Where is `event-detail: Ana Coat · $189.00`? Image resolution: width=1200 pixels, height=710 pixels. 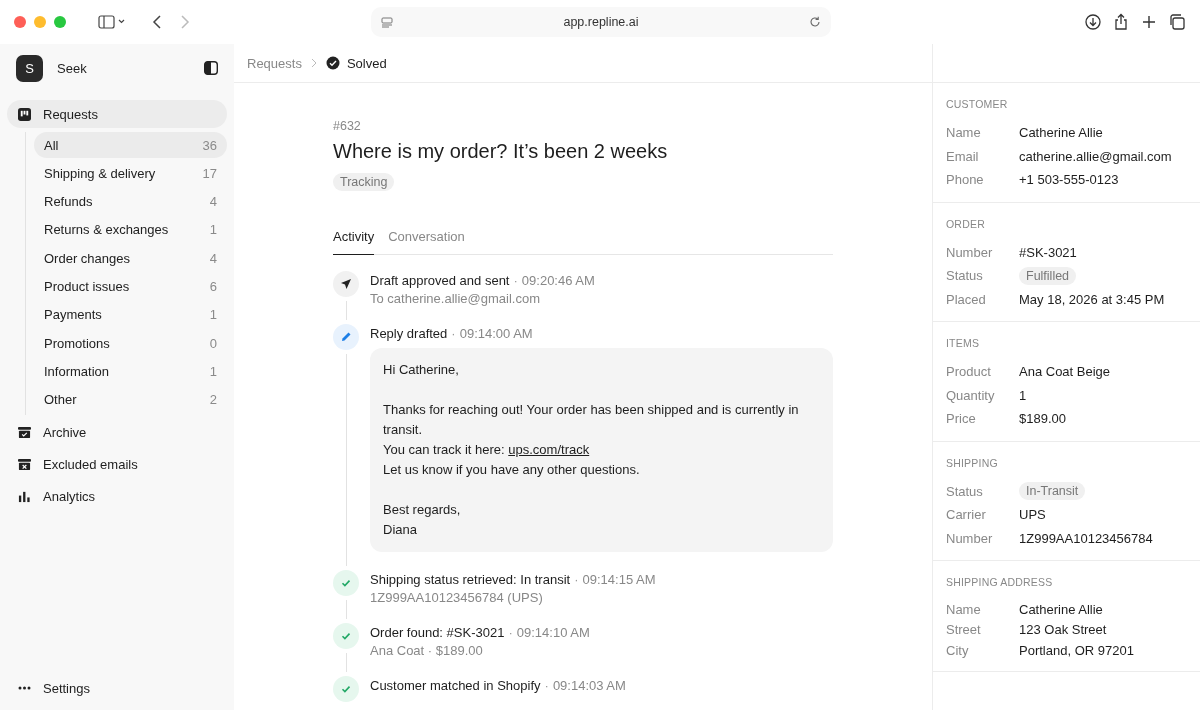 event-detail: Ana Coat · $189.00 is located at coordinates (427, 650).